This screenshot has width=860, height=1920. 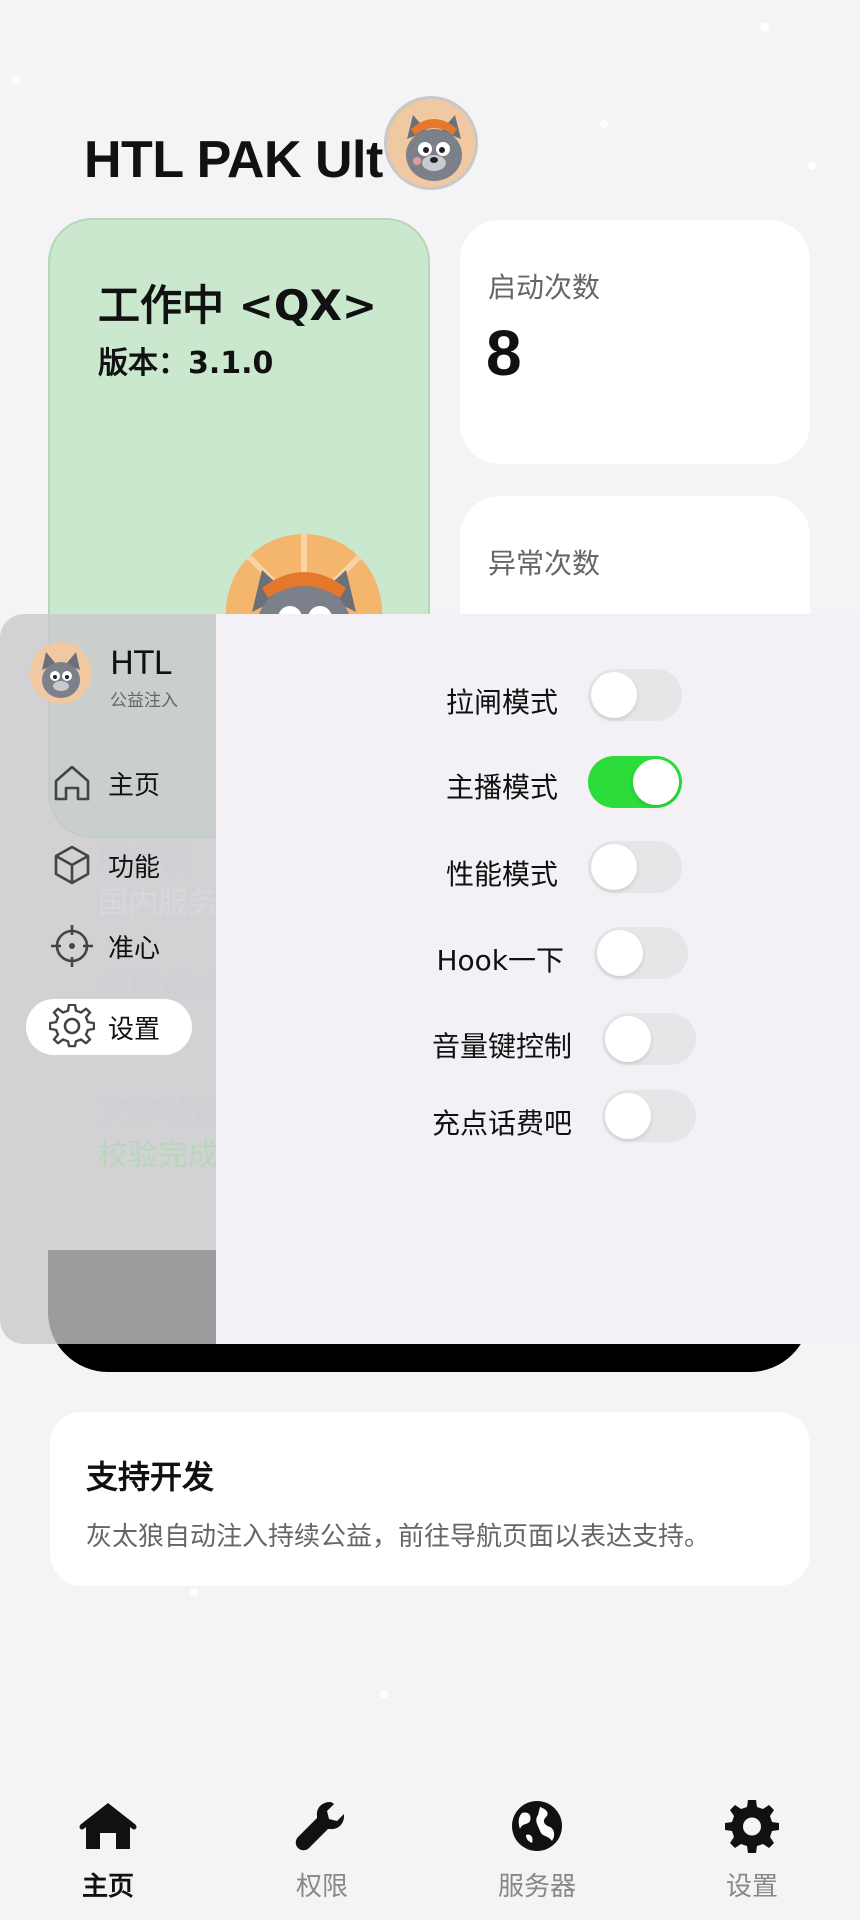 What do you see at coordinates (162, 1111) in the screenshot?
I see `file-status-heading: 文件状态` at bounding box center [162, 1111].